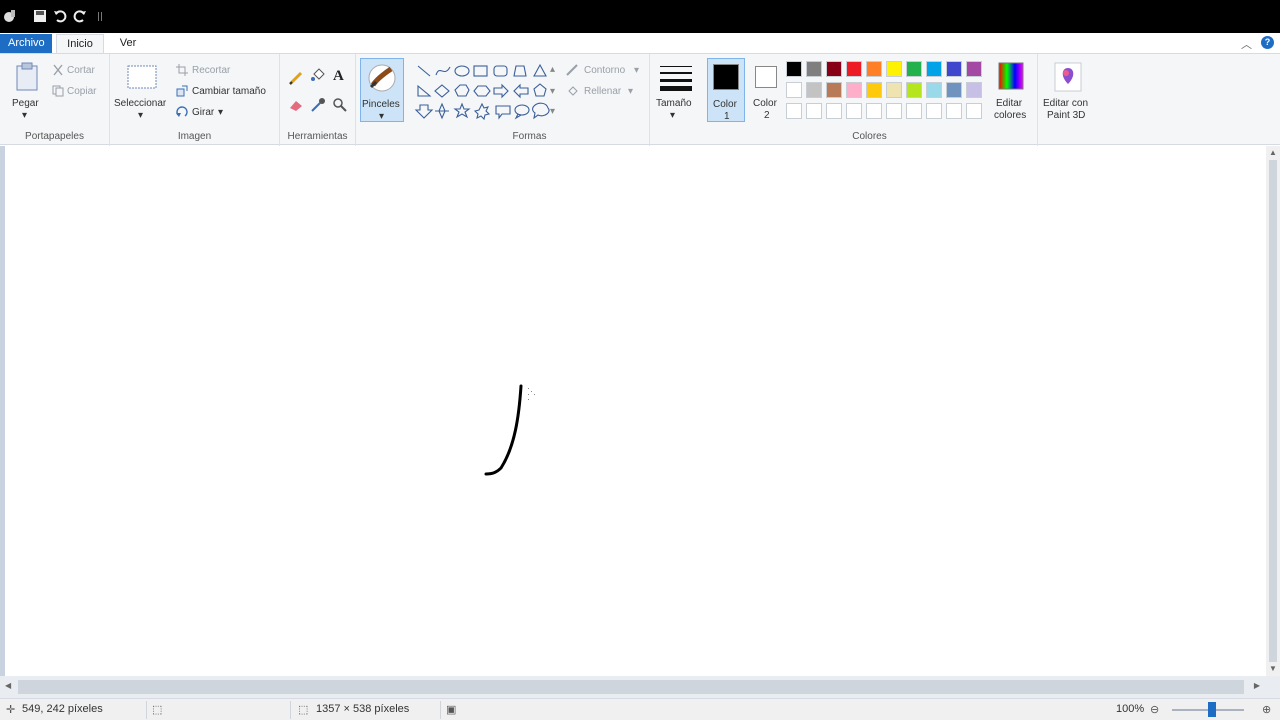 The image size is (1280, 720). Describe the element at coordinates (182, 91) in the screenshot. I see `resize-icon` at that location.